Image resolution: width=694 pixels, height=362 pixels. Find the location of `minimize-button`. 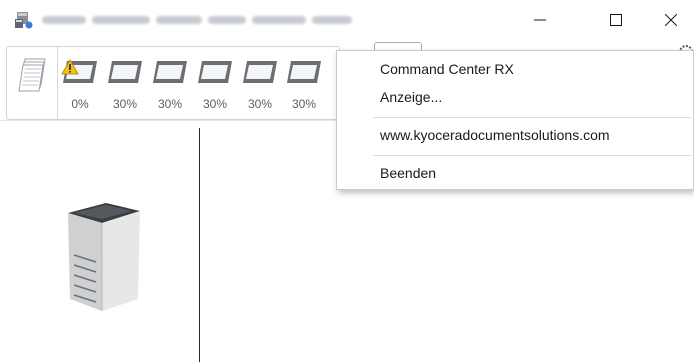

minimize-button is located at coordinates (540, 20).